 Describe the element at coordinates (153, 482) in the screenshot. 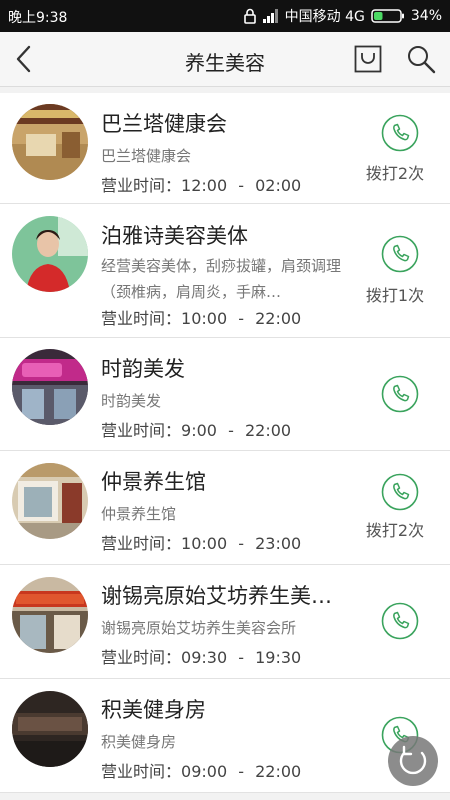

I see `shop-name: 仲景养生馆` at that location.